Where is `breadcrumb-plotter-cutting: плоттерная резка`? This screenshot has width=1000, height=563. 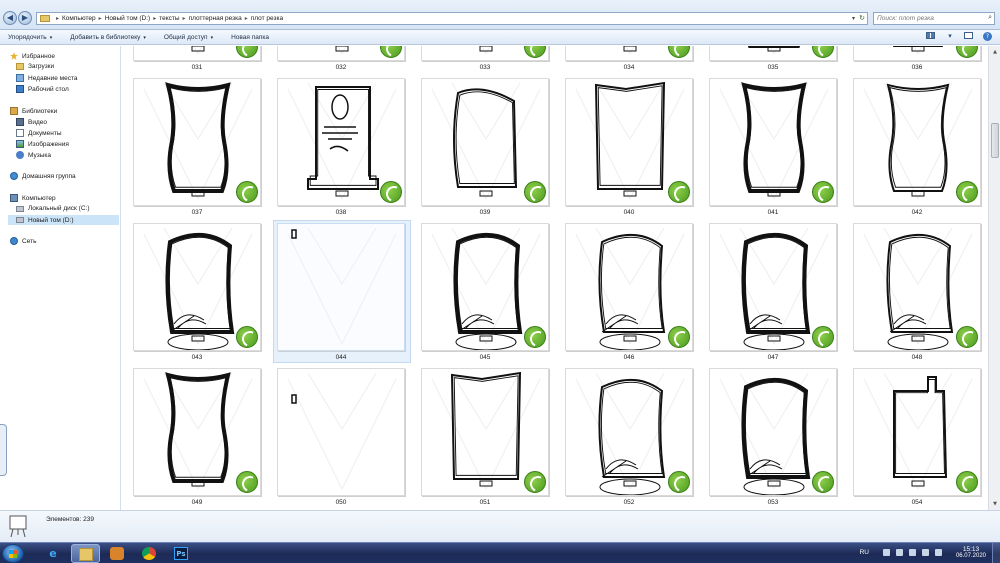 breadcrumb-plotter-cutting: плоттерная резка is located at coordinates (215, 18).